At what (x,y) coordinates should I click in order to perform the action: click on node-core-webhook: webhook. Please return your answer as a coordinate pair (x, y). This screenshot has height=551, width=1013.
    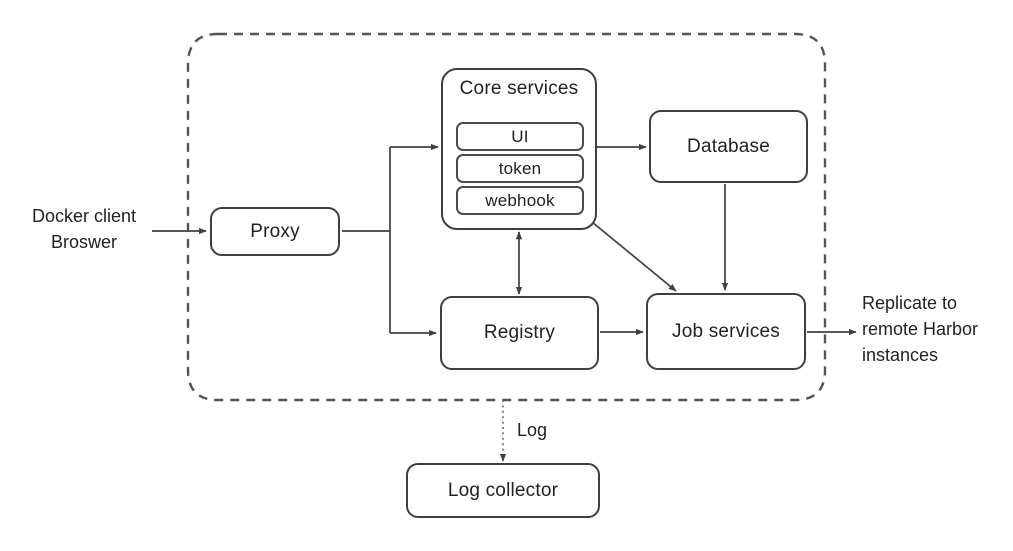
    Looking at the image, I should click on (520, 200).